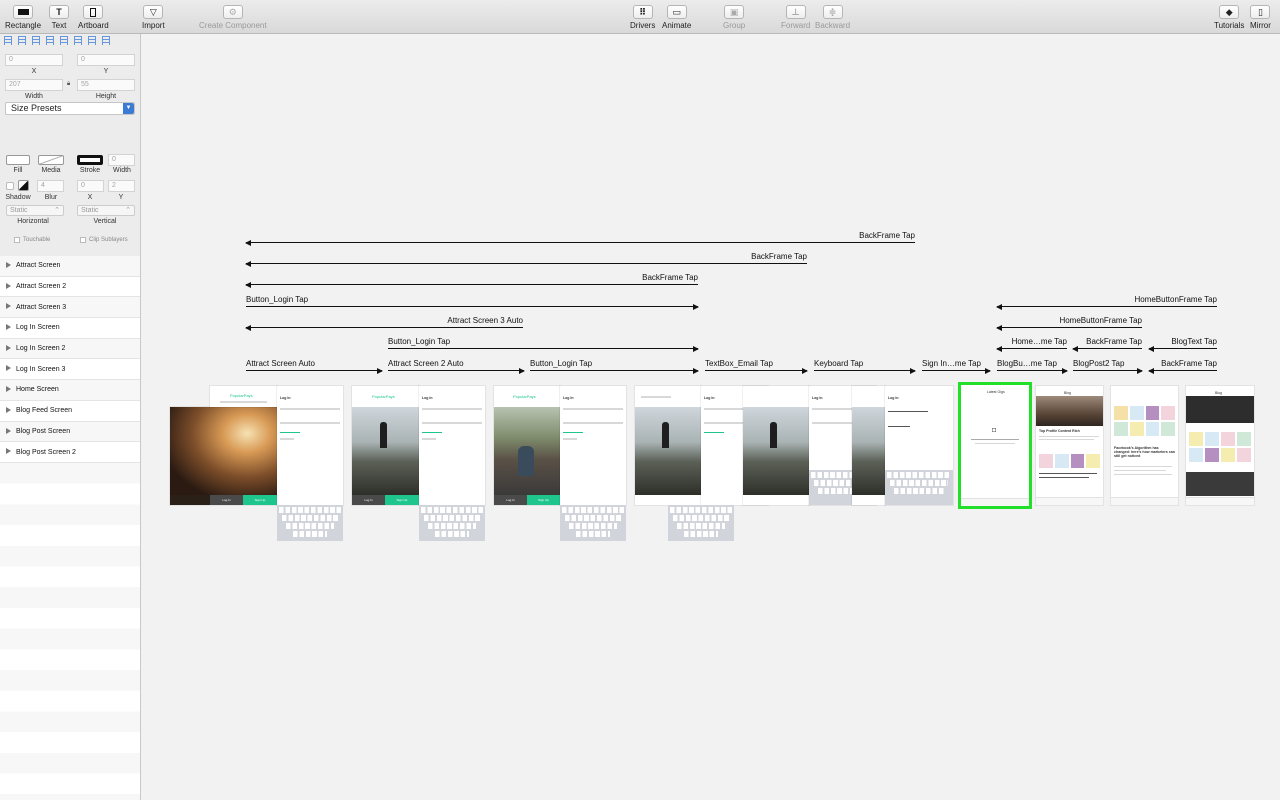 Image resolution: width=1280 pixels, height=800 pixels. I want to click on layer-item: Attract Screen 3, so click(70, 308).